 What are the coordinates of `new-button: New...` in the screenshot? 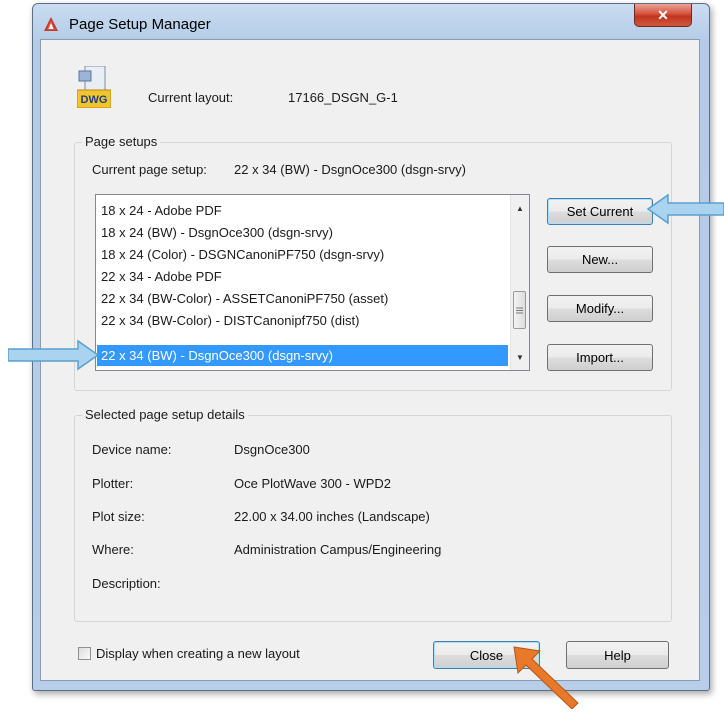 It's located at (600, 259).